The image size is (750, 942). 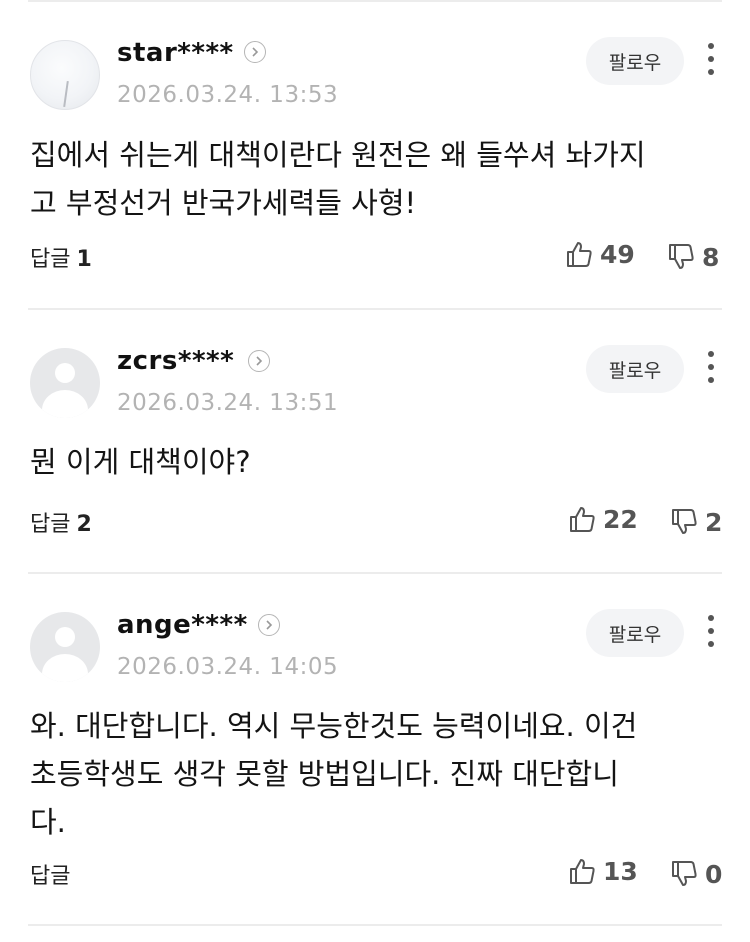 I want to click on like-button: 22, so click(x=603, y=520).